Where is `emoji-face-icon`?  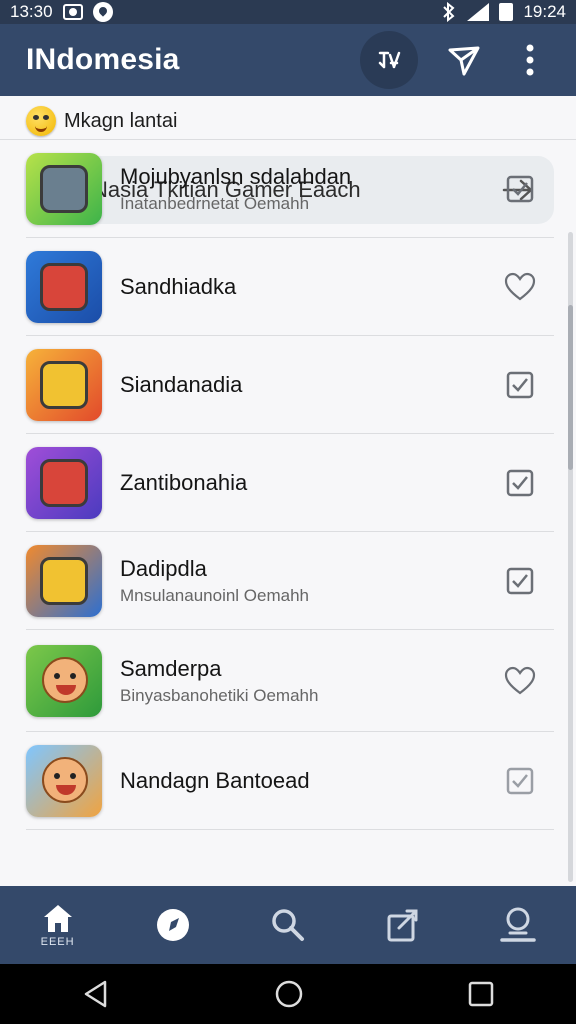 emoji-face-icon is located at coordinates (41, 121).